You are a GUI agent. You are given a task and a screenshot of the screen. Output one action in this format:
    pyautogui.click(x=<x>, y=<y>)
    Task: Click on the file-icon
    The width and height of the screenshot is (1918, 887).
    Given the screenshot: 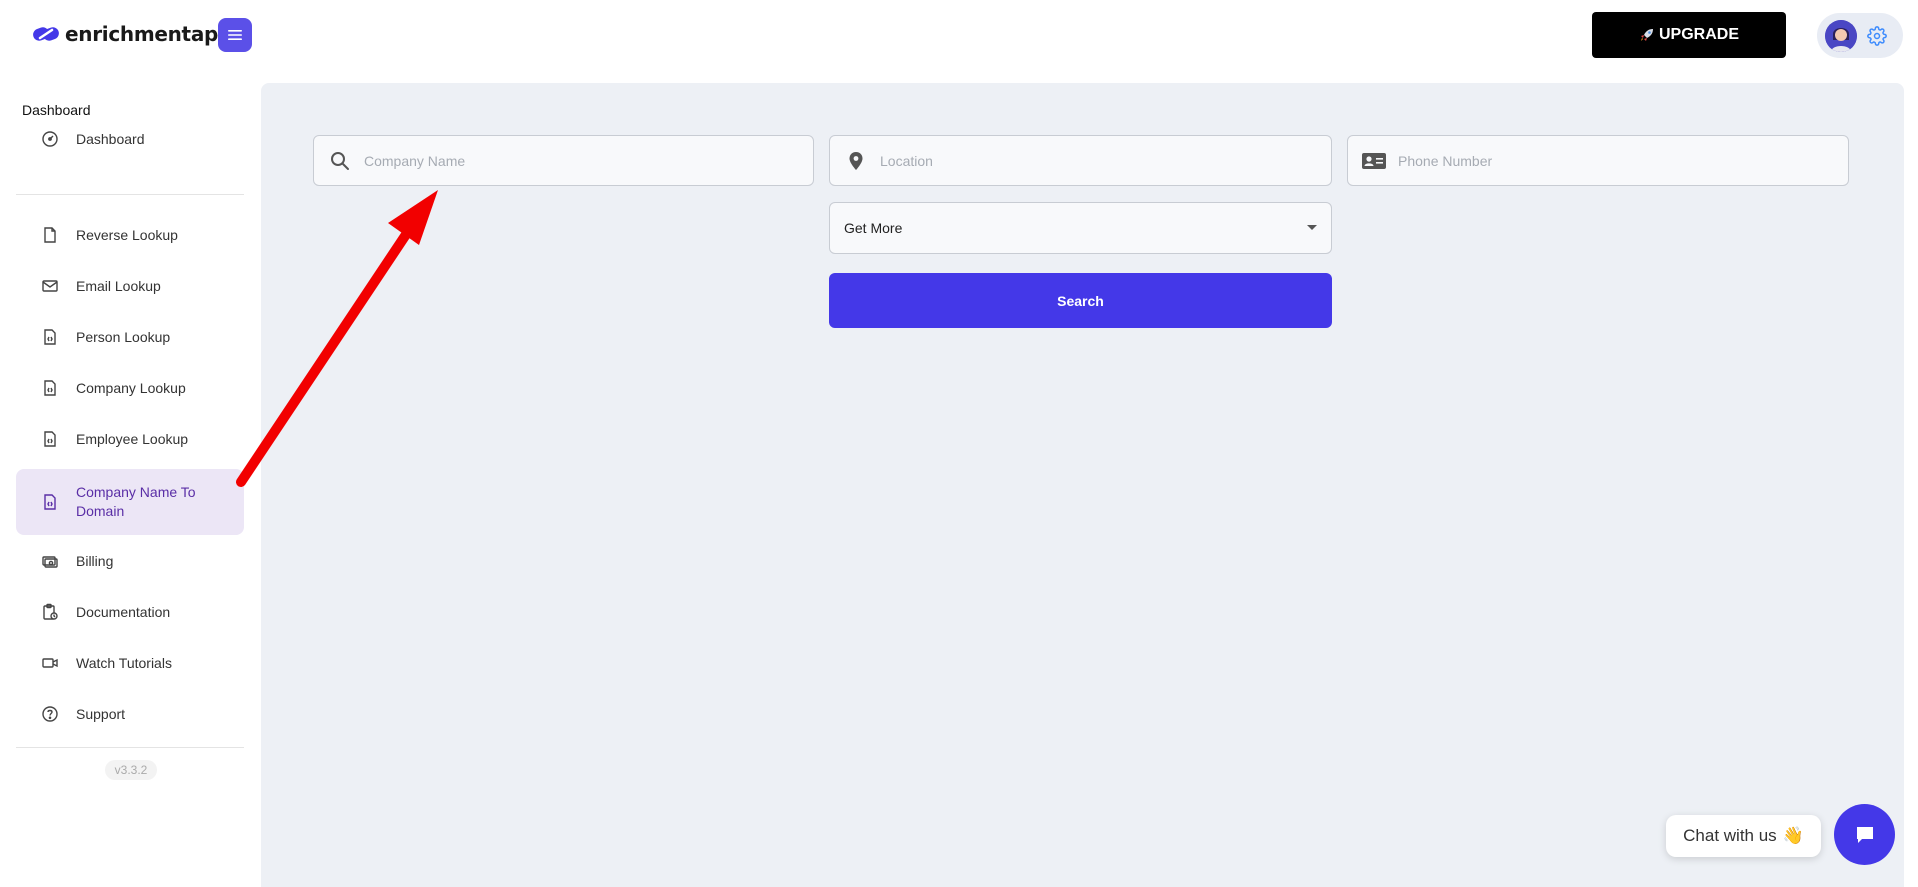 What is the action you would take?
    pyautogui.click(x=50, y=235)
    